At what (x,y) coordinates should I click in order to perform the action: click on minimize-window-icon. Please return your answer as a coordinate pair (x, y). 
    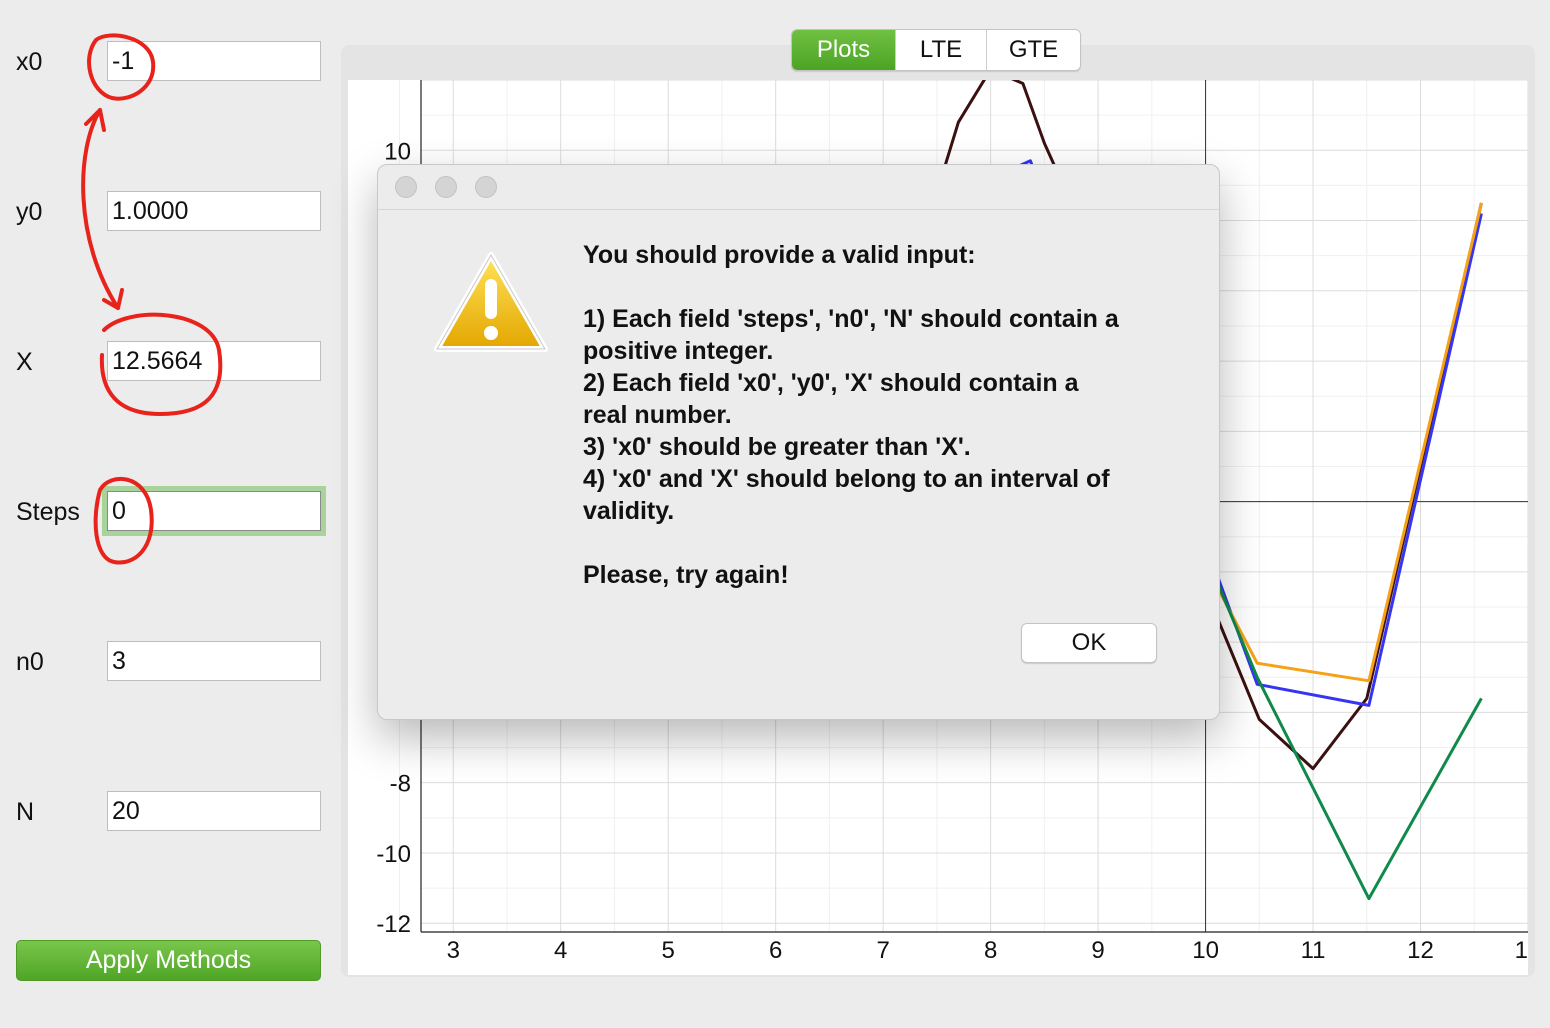
    Looking at the image, I should click on (446, 187).